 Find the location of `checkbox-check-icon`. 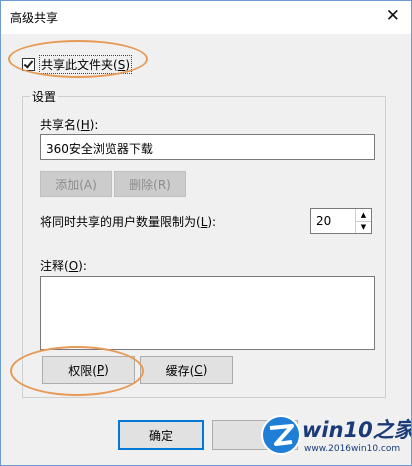

checkbox-check-icon is located at coordinates (28, 64).